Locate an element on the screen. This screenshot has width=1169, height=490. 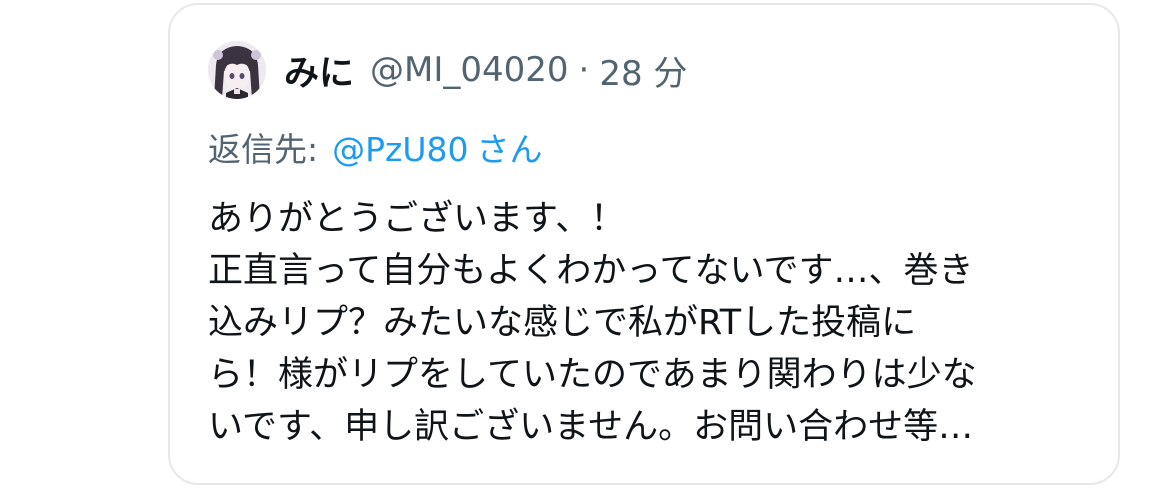
avatar is located at coordinates (237, 70).